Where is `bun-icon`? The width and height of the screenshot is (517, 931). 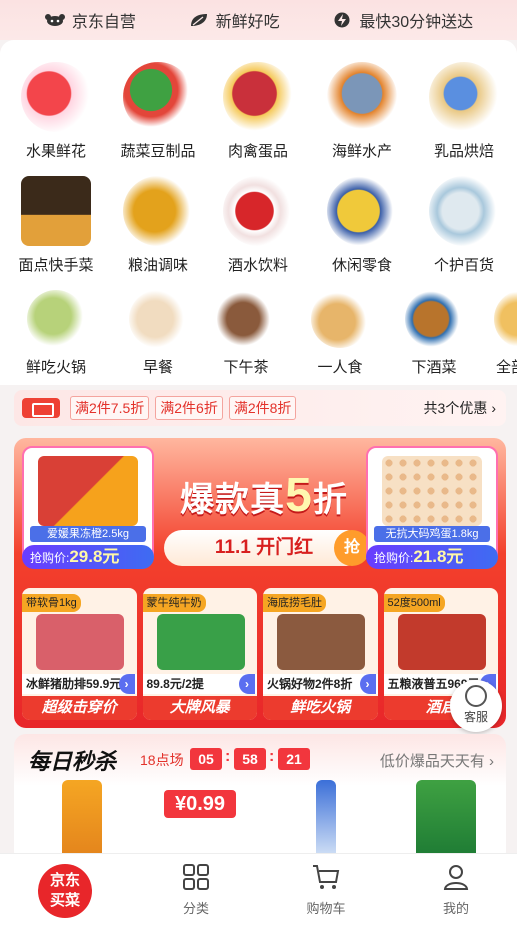 bun-icon is located at coordinates (158, 319).